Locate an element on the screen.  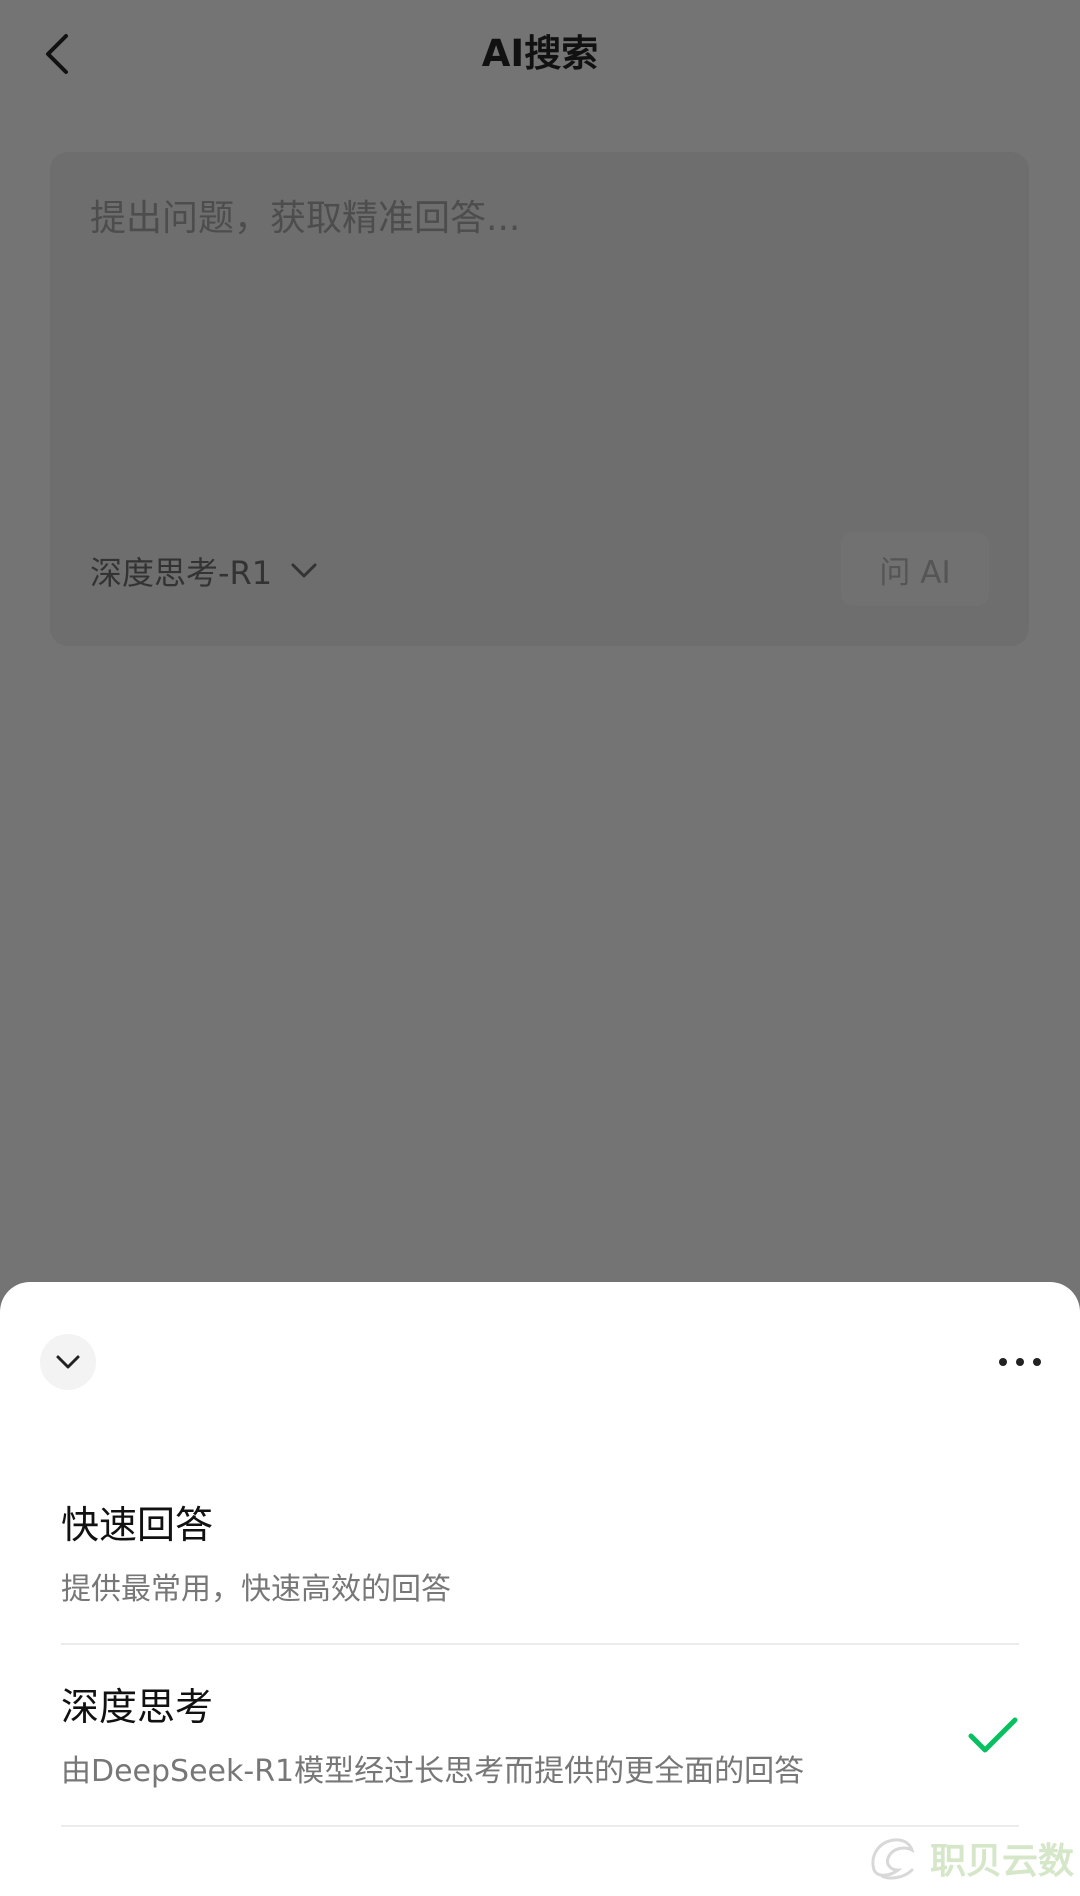
page-title: AI搜索 is located at coordinates (540, 53).